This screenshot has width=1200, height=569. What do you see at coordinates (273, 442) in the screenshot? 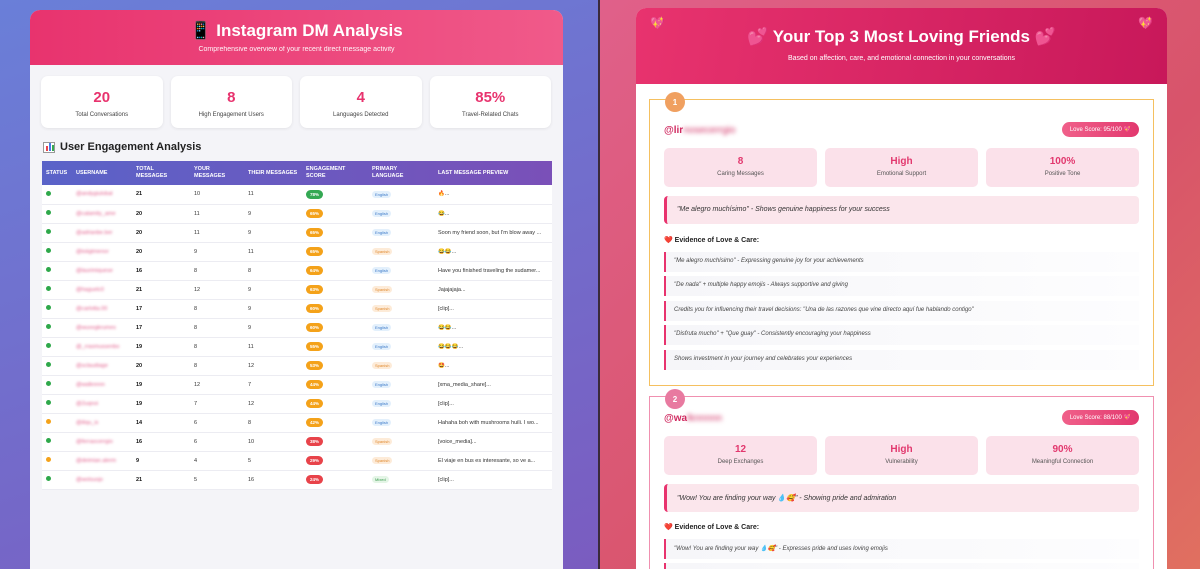
I see `their-messages-cell: 10` at bounding box center [273, 442].